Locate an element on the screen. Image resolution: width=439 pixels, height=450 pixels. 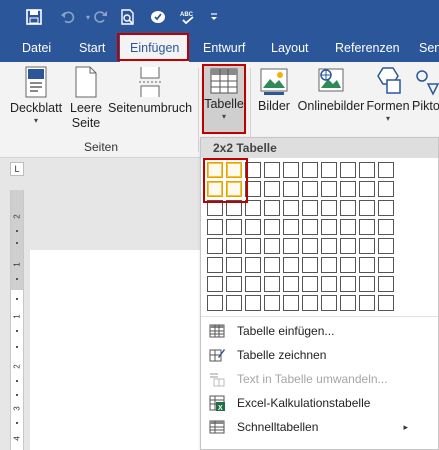
menu-item-schnelltabellen: Schnelltabellen ▸ is located at coordinates (319, 427).